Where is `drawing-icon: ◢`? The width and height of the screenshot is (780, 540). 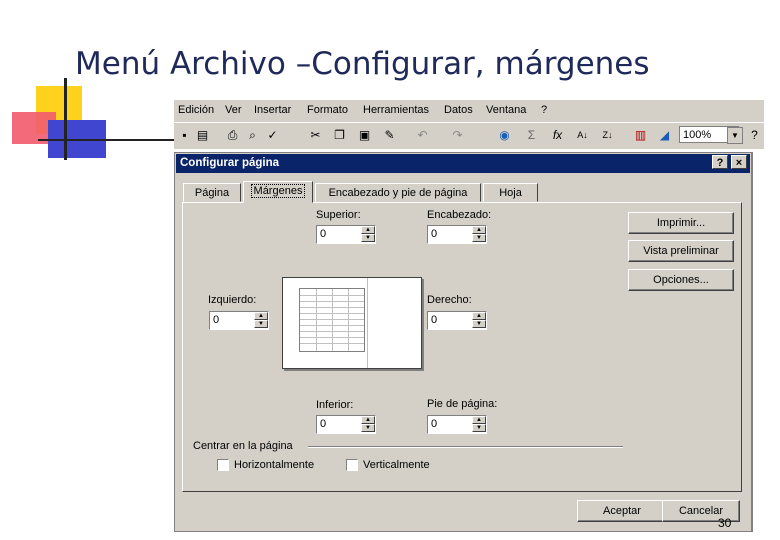
drawing-icon: ◢ is located at coordinates (664, 135).